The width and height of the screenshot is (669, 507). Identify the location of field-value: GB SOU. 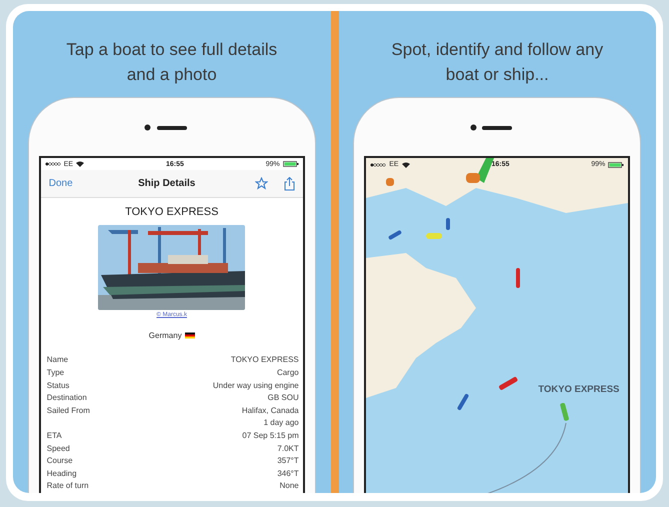
(283, 398).